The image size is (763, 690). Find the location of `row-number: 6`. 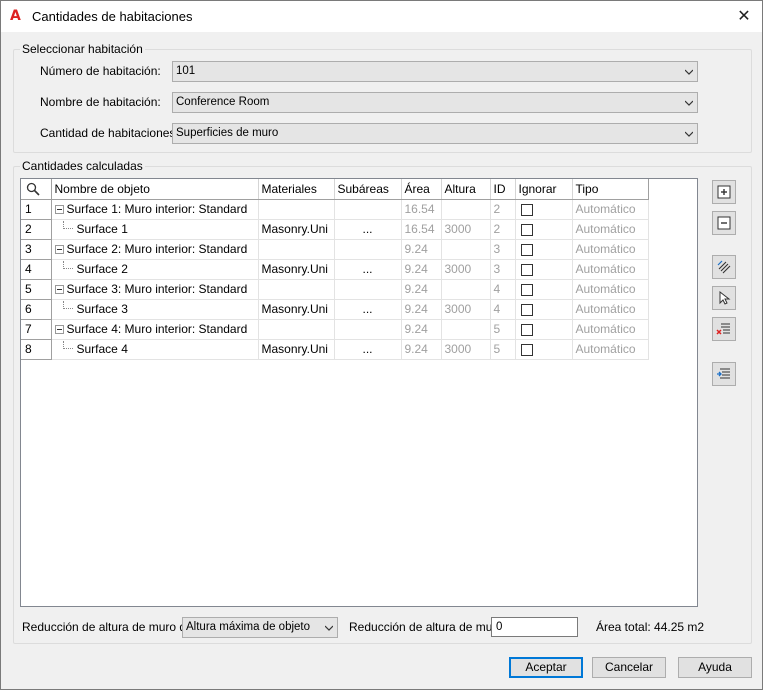

row-number: 6 is located at coordinates (36, 309).